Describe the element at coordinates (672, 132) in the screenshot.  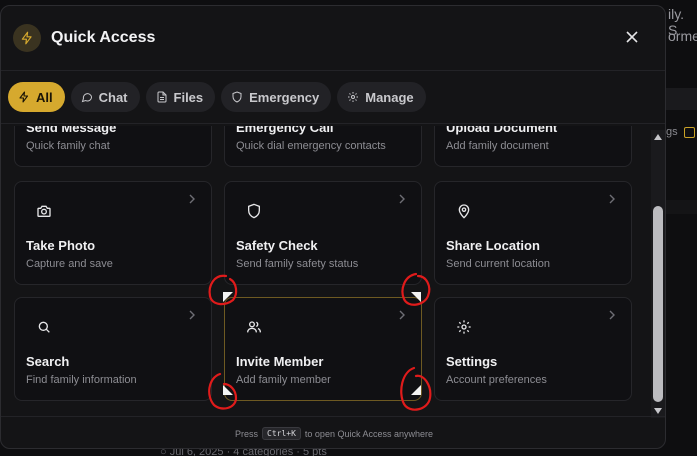
I see `background-label: gs` at that location.